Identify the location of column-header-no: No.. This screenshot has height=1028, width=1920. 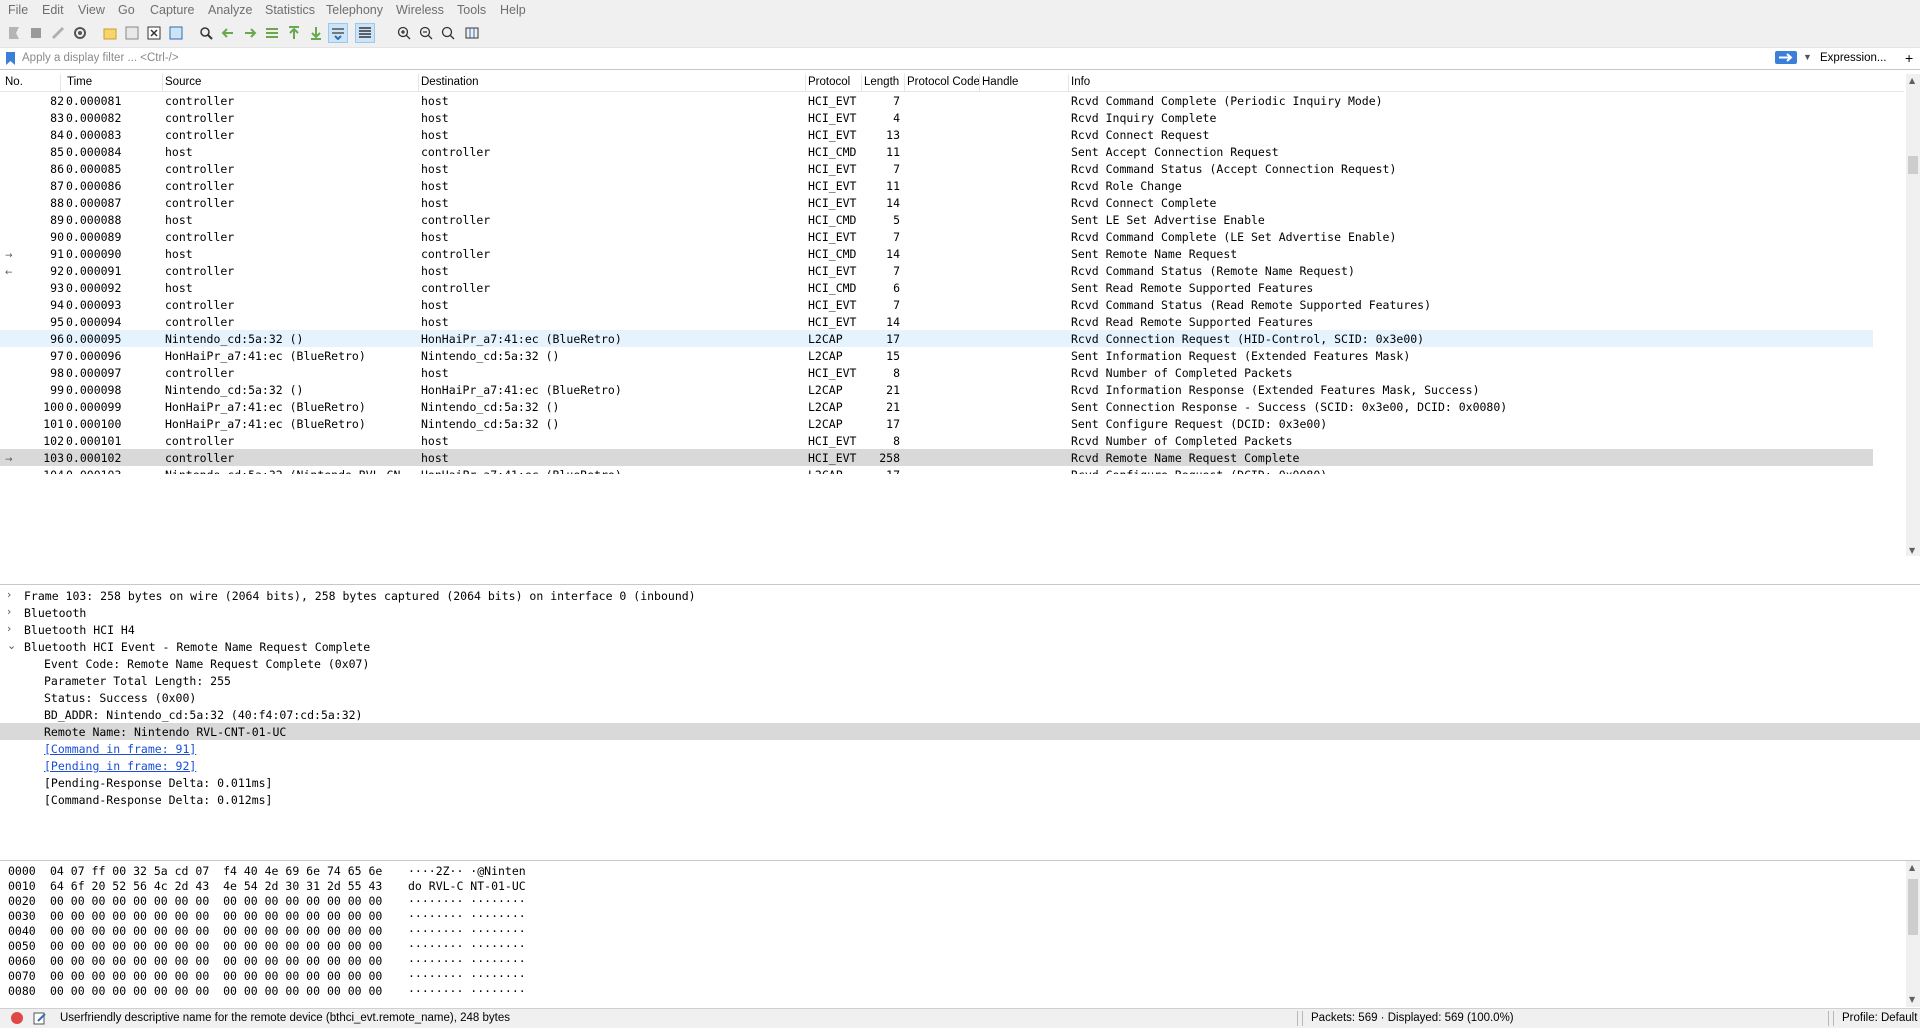
(14, 82).